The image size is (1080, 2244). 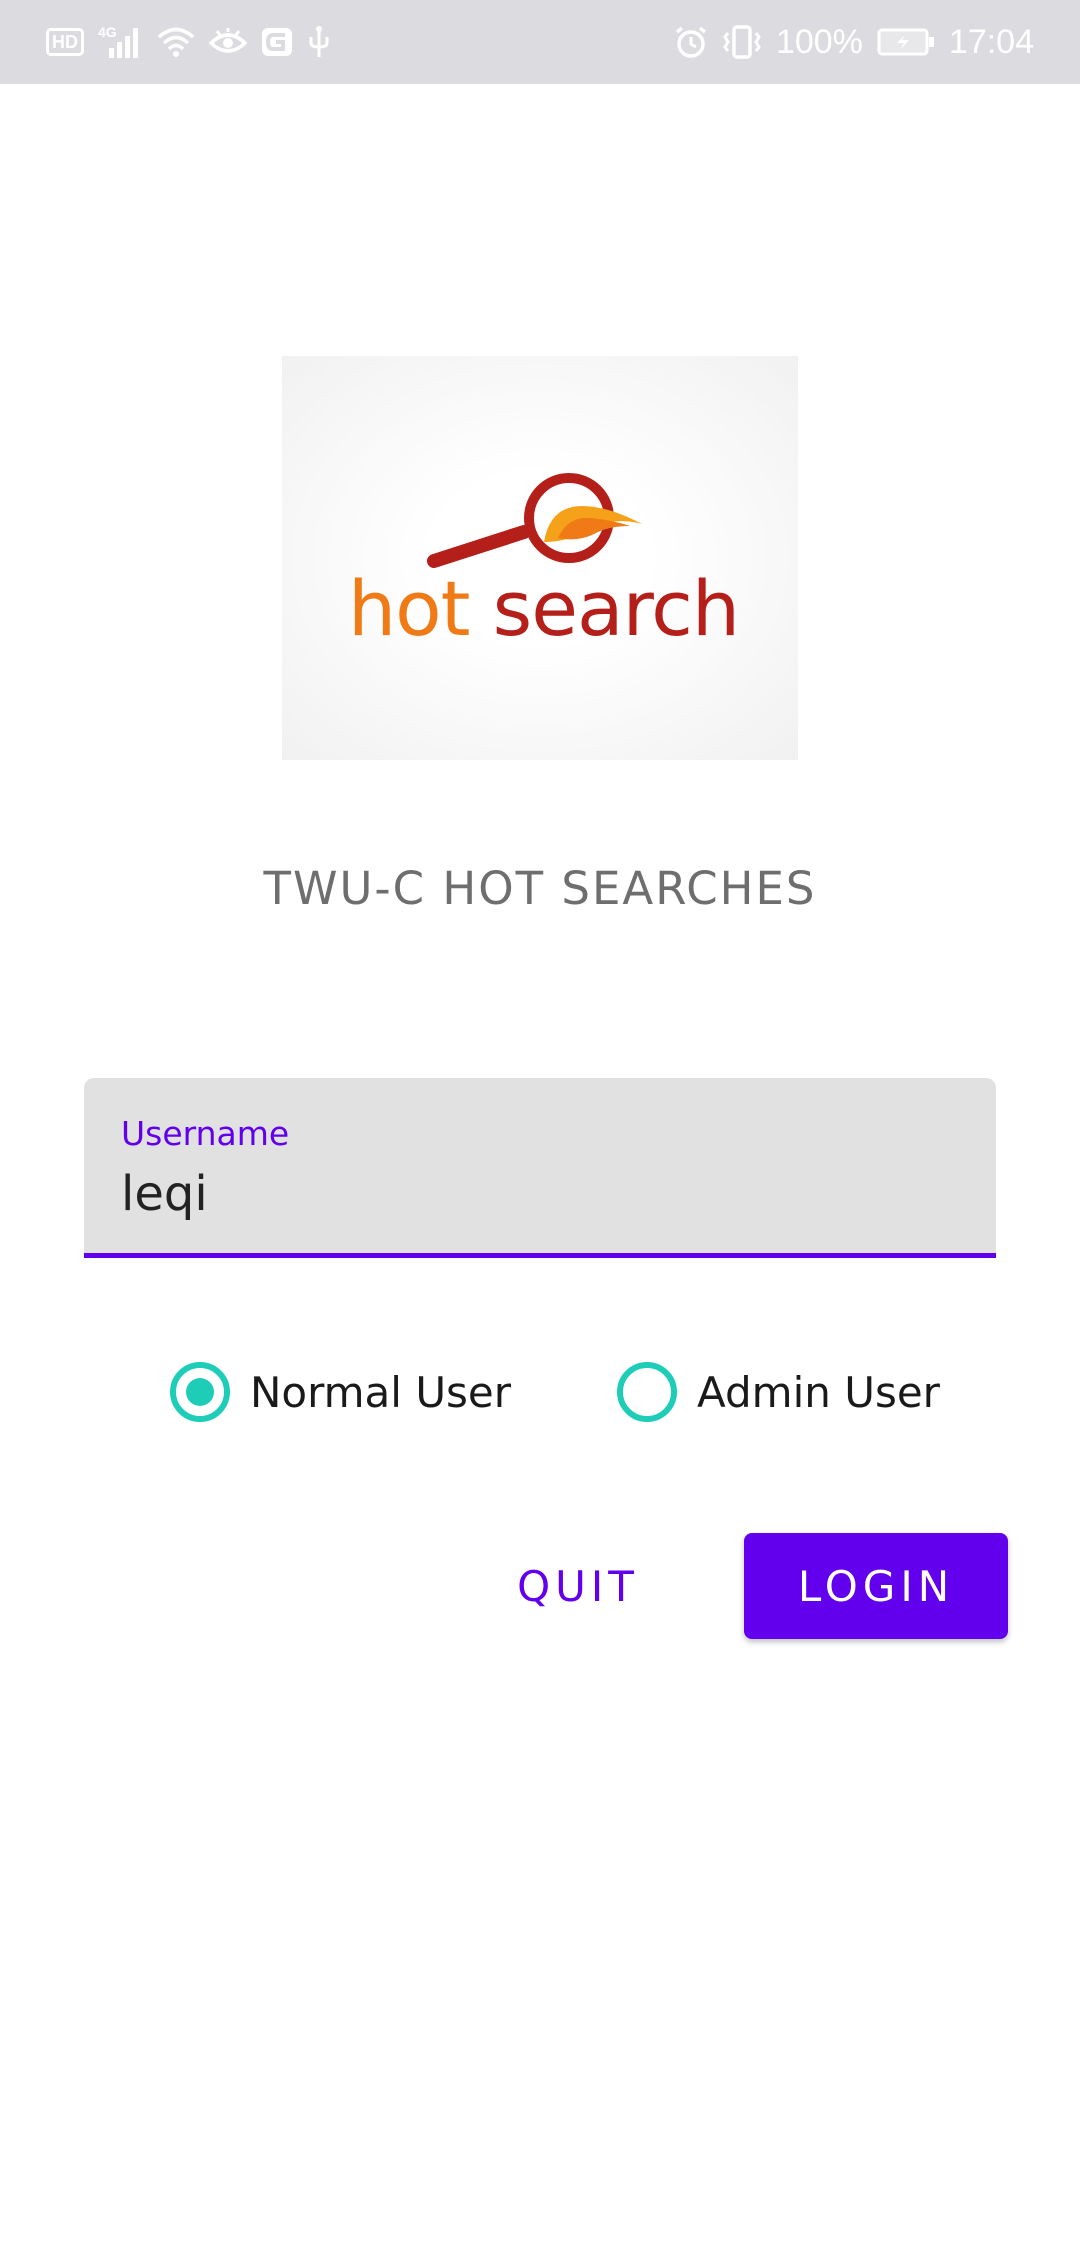 What do you see at coordinates (991, 41) in the screenshot?
I see `clock: 17:04` at bounding box center [991, 41].